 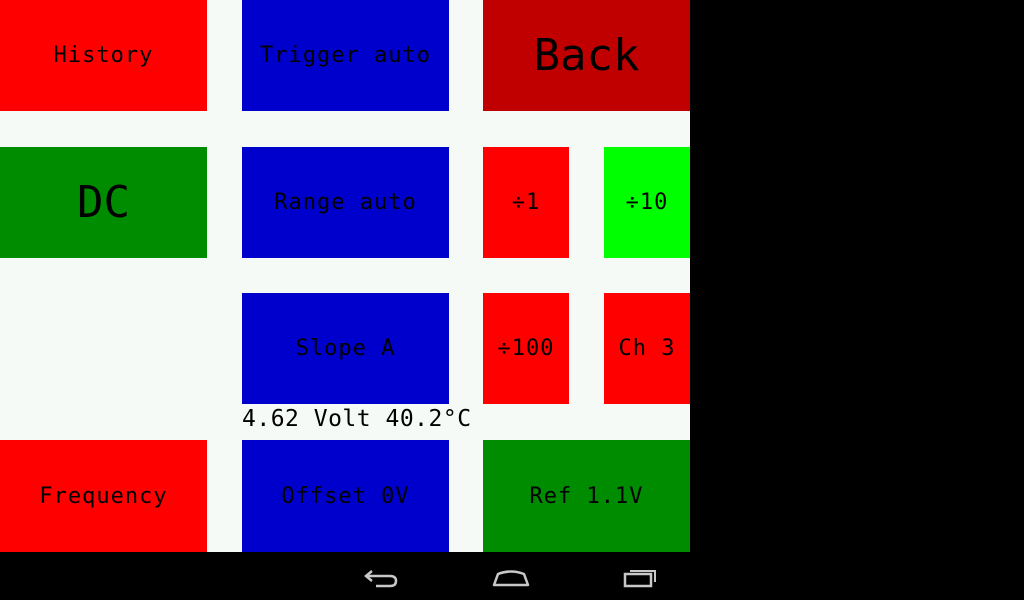 What do you see at coordinates (647, 348) in the screenshot?
I see `channel-button: Ch 3` at bounding box center [647, 348].